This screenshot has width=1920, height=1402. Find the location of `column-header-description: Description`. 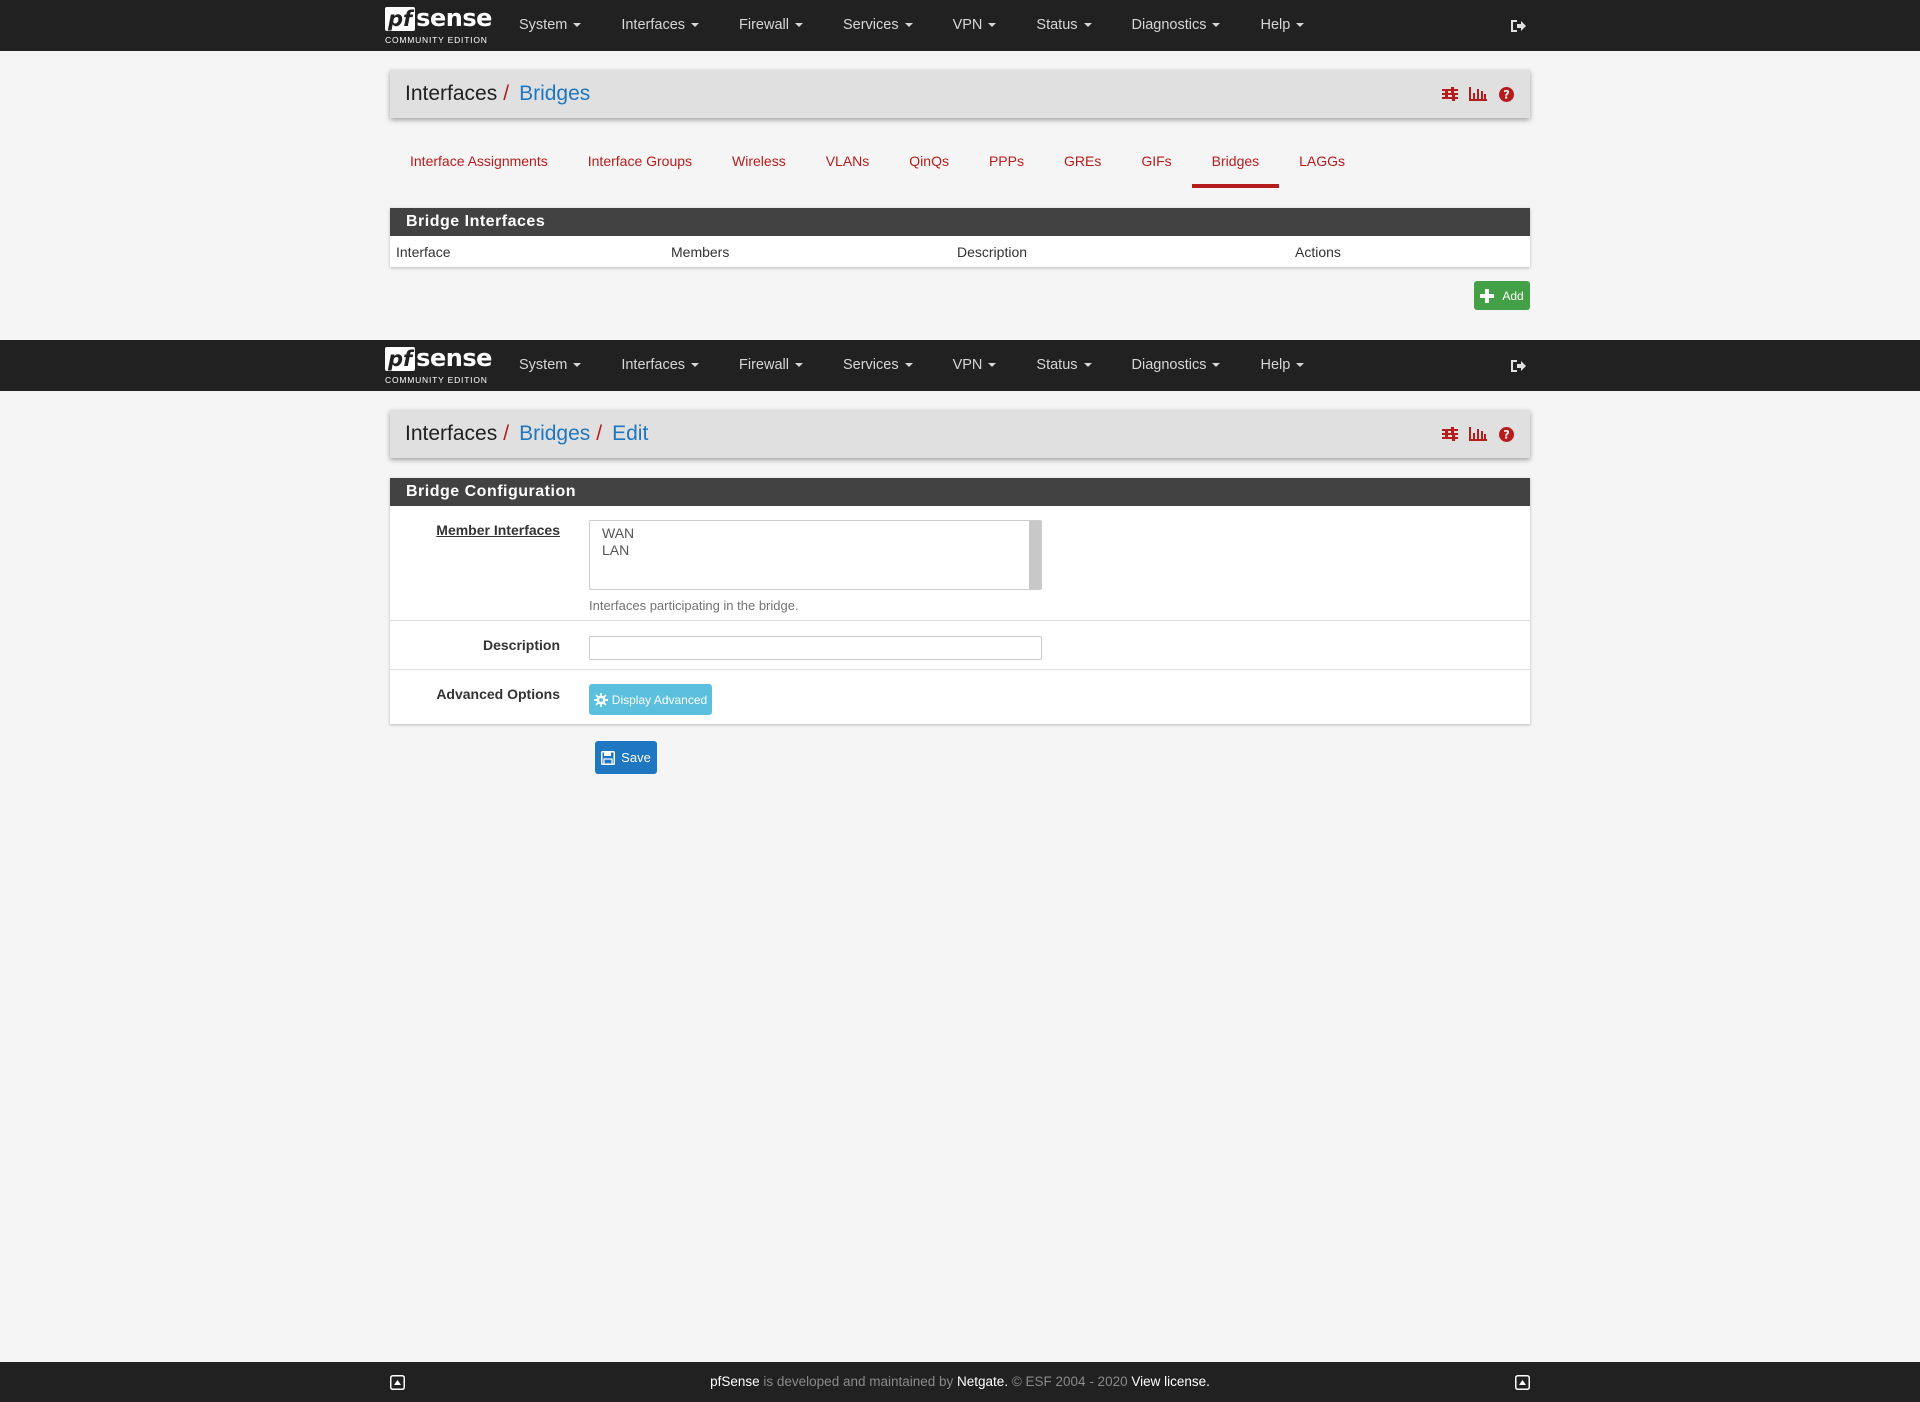

column-header-description: Description is located at coordinates (992, 252).